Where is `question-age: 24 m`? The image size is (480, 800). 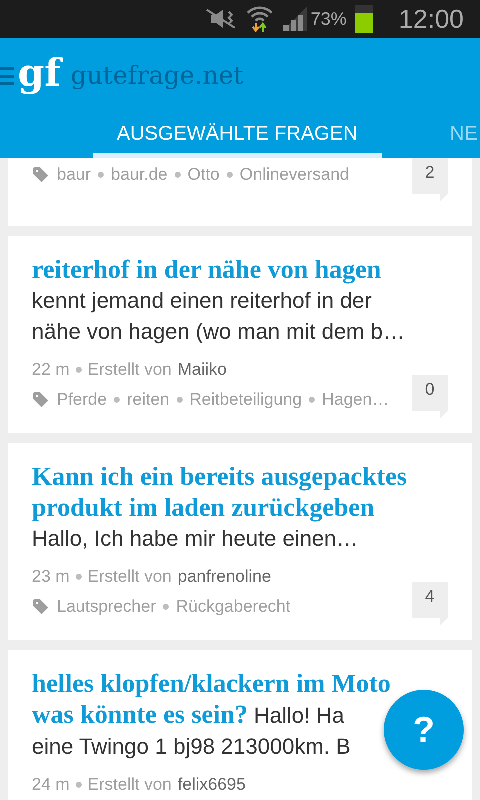 question-age: 24 m is located at coordinates (51, 785).